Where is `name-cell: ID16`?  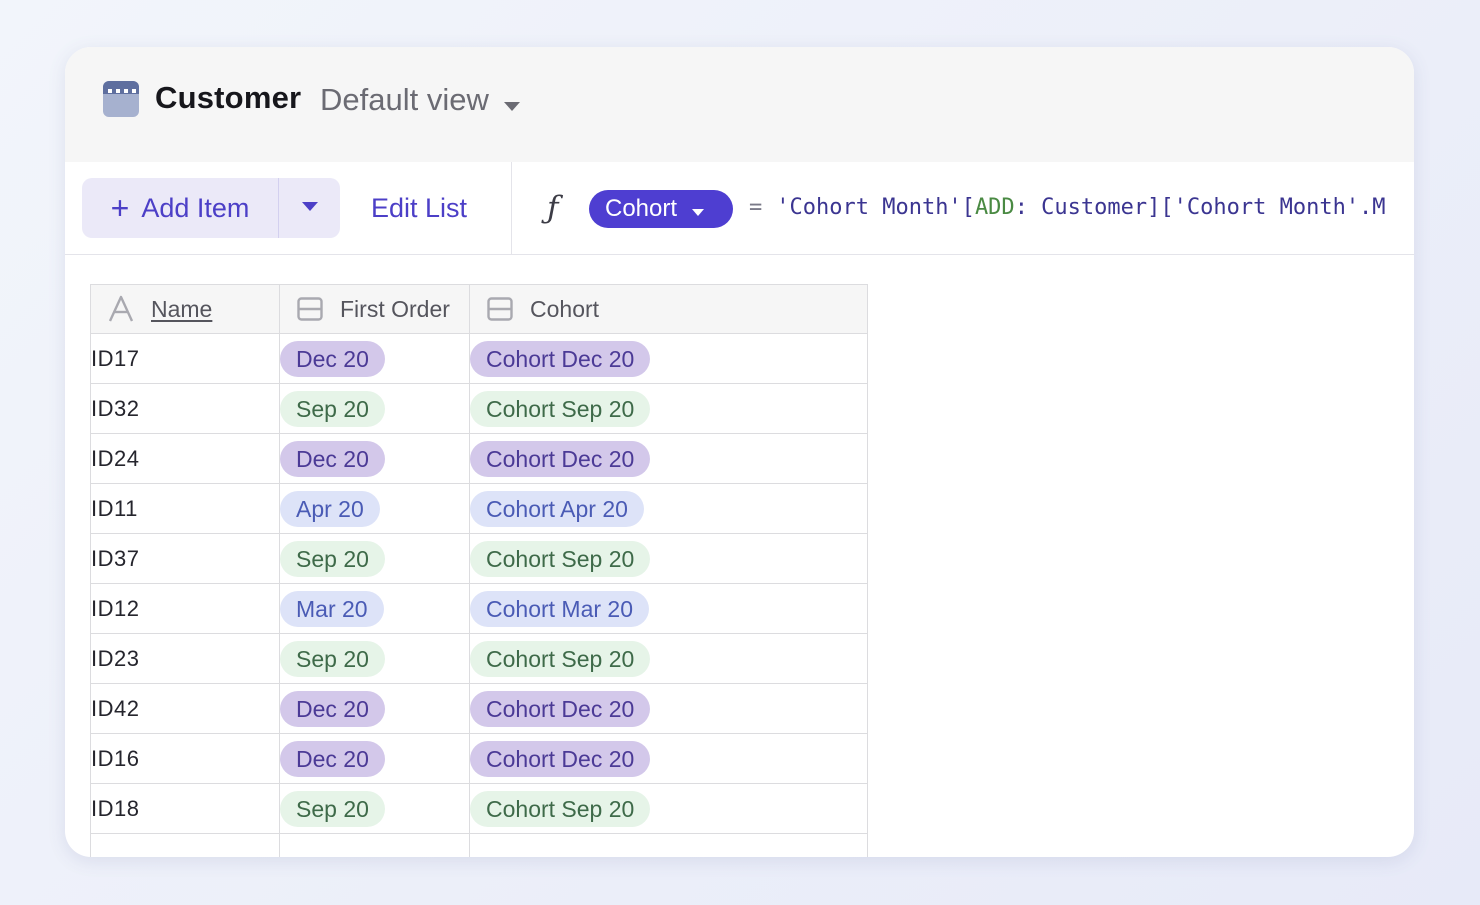 name-cell: ID16 is located at coordinates (185, 758).